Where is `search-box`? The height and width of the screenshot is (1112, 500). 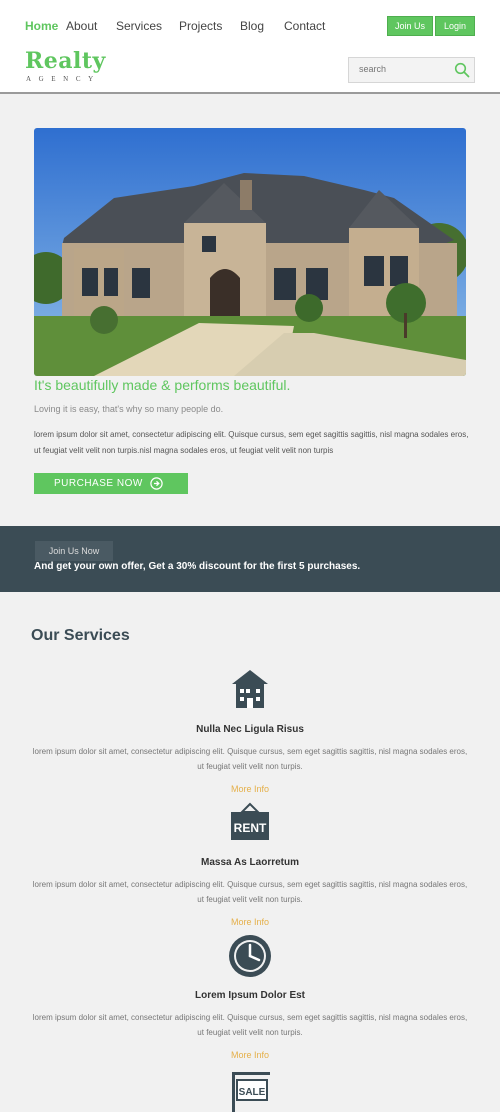
search-box is located at coordinates (411, 70).